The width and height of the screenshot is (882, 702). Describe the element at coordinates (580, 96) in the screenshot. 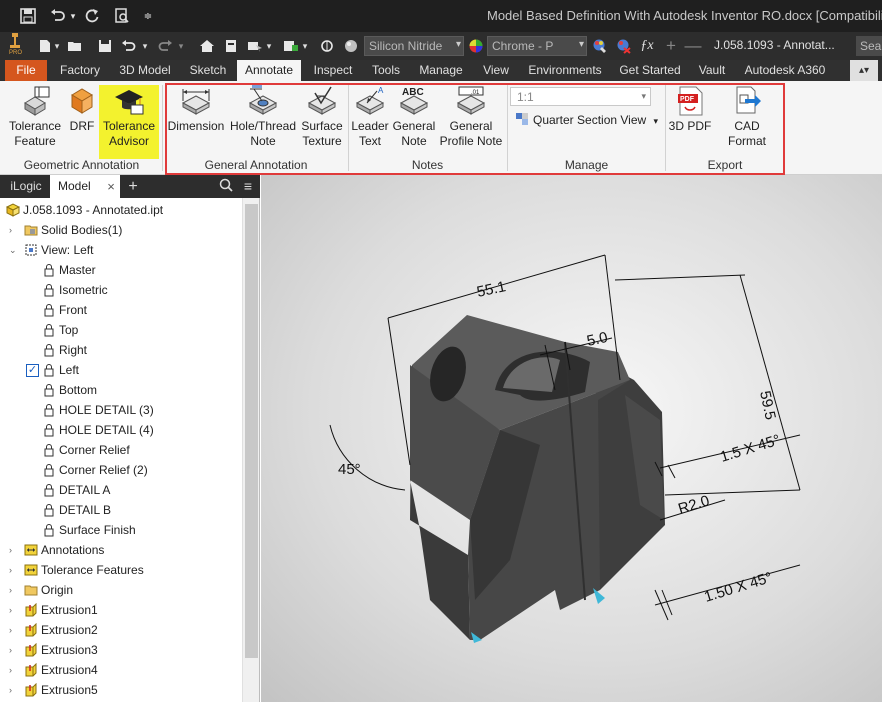

I see `scale-combo: 1:1 ▾` at that location.